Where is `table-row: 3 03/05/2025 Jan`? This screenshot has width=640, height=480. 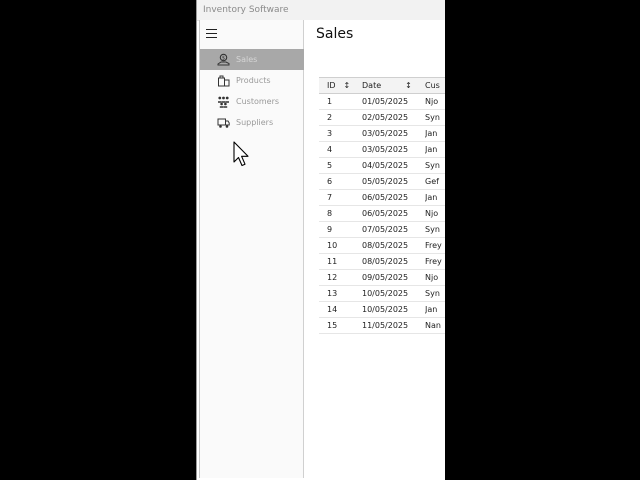 table-row: 3 03/05/2025 Jan is located at coordinates (382, 133).